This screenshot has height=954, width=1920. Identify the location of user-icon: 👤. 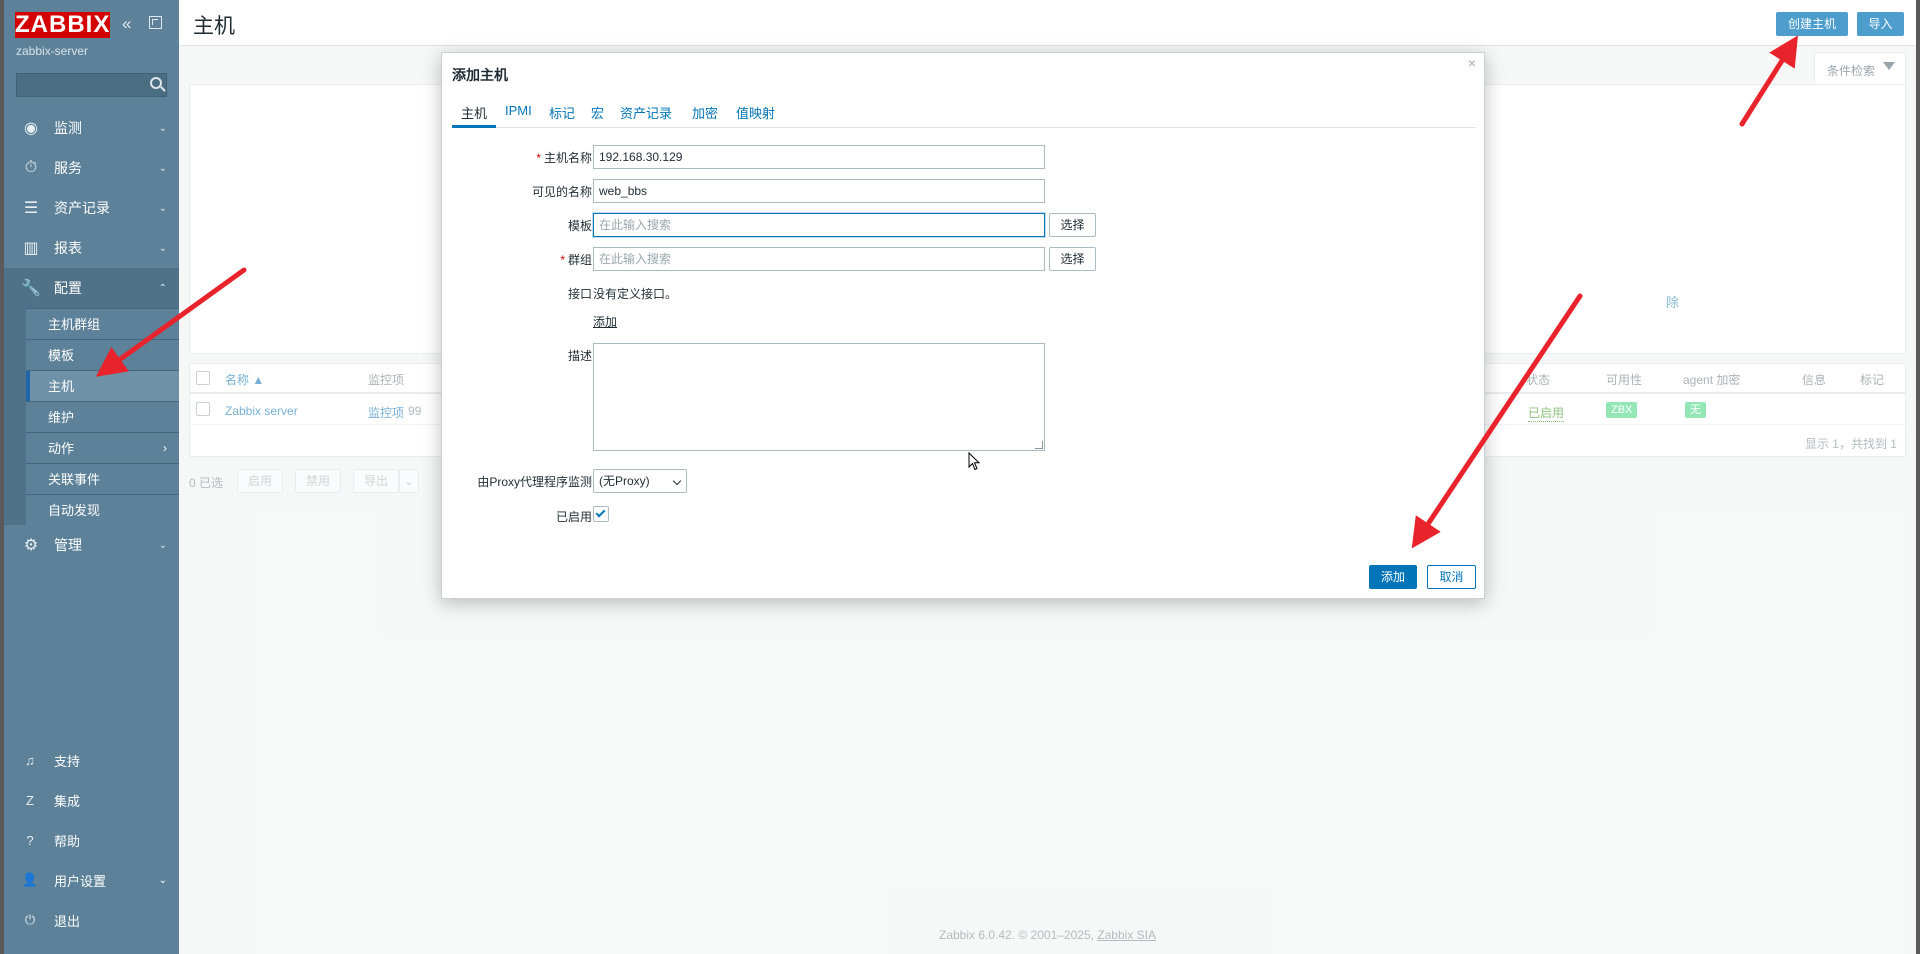
(30, 879).